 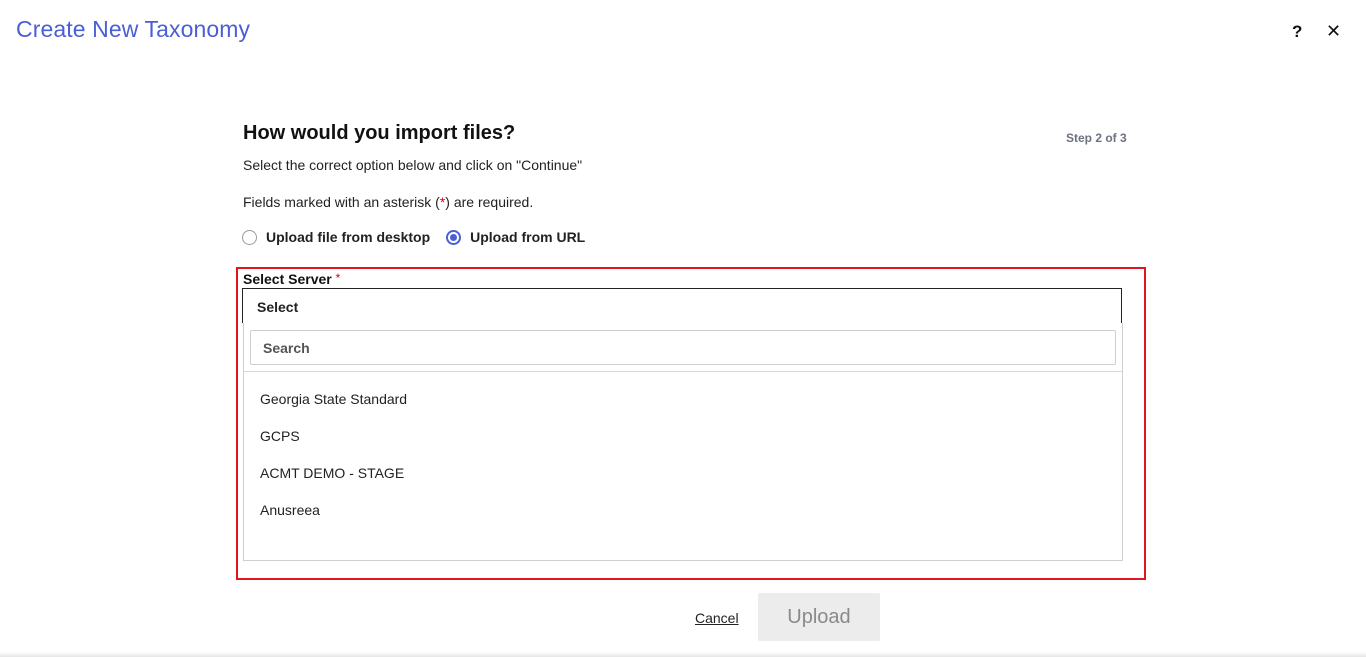 I want to click on close-icon: ✕, so click(x=1333, y=31).